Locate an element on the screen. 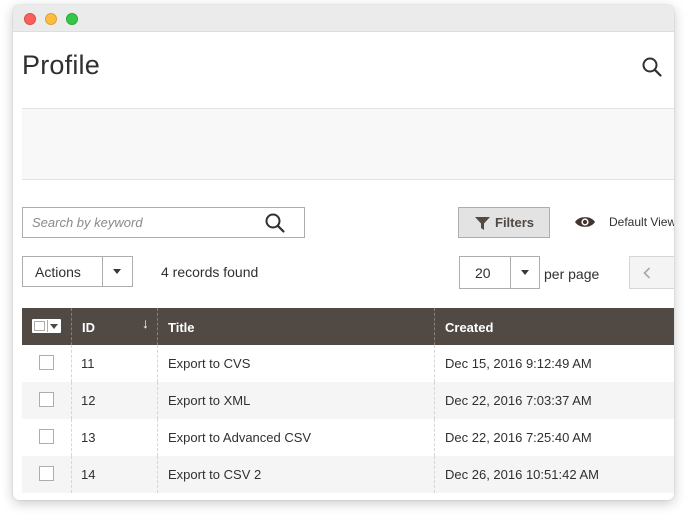 This screenshot has height=523, width=687. arrow-down-icon: ↓ is located at coordinates (145, 323).